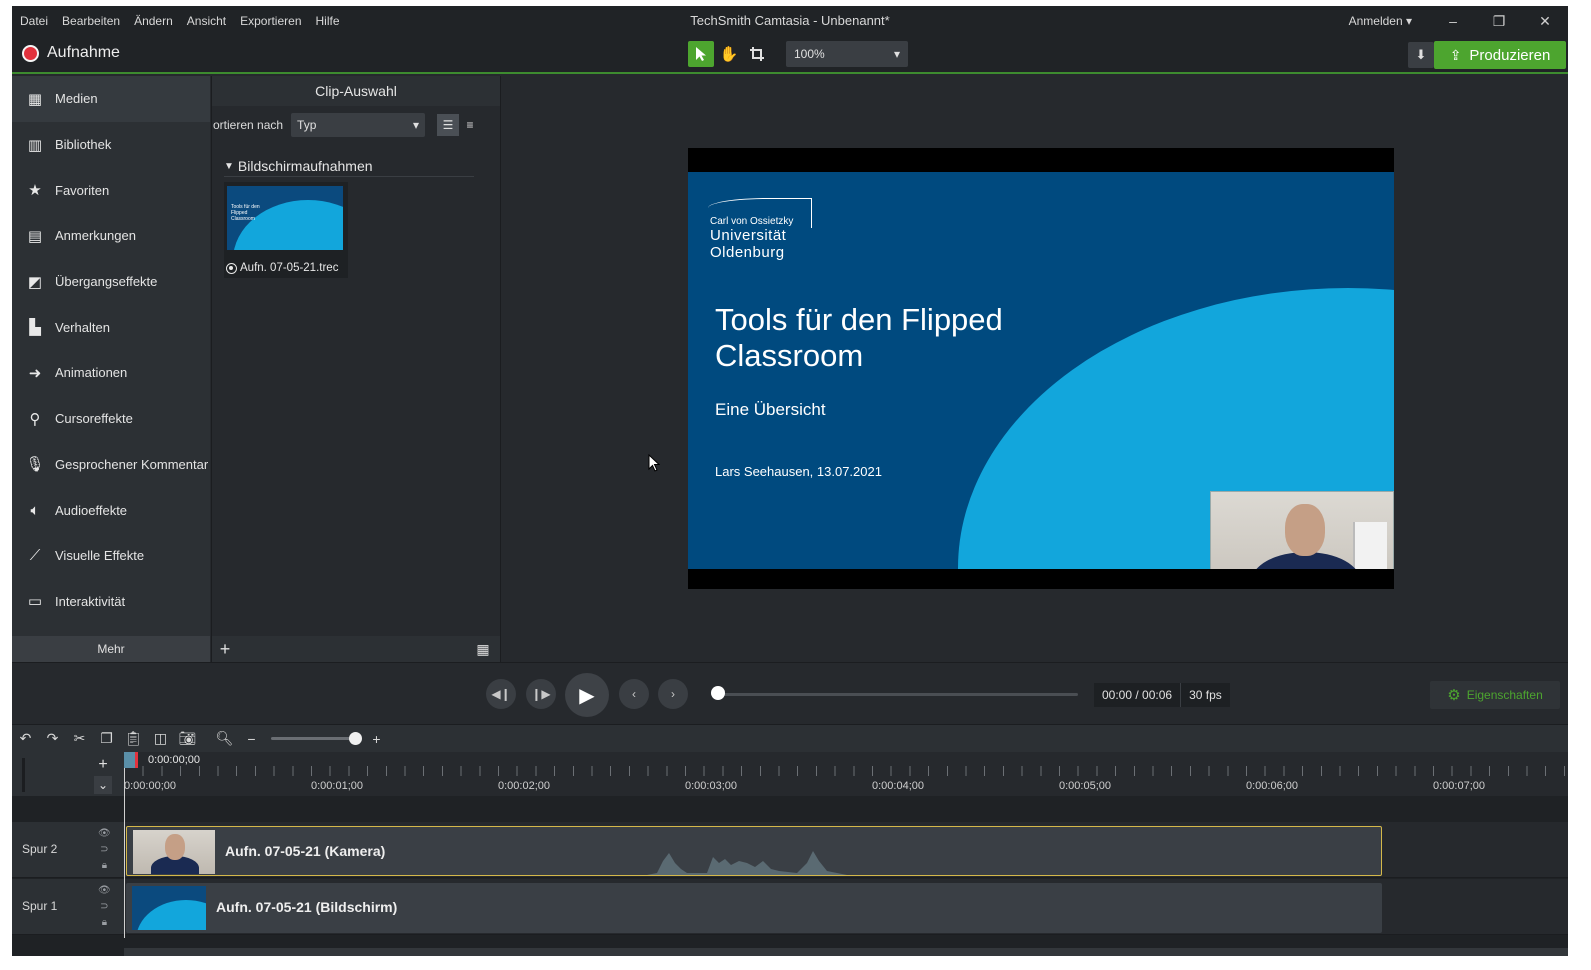 The image size is (1591, 970). What do you see at coordinates (124, 853) in the screenshot?
I see `playhead-line` at bounding box center [124, 853].